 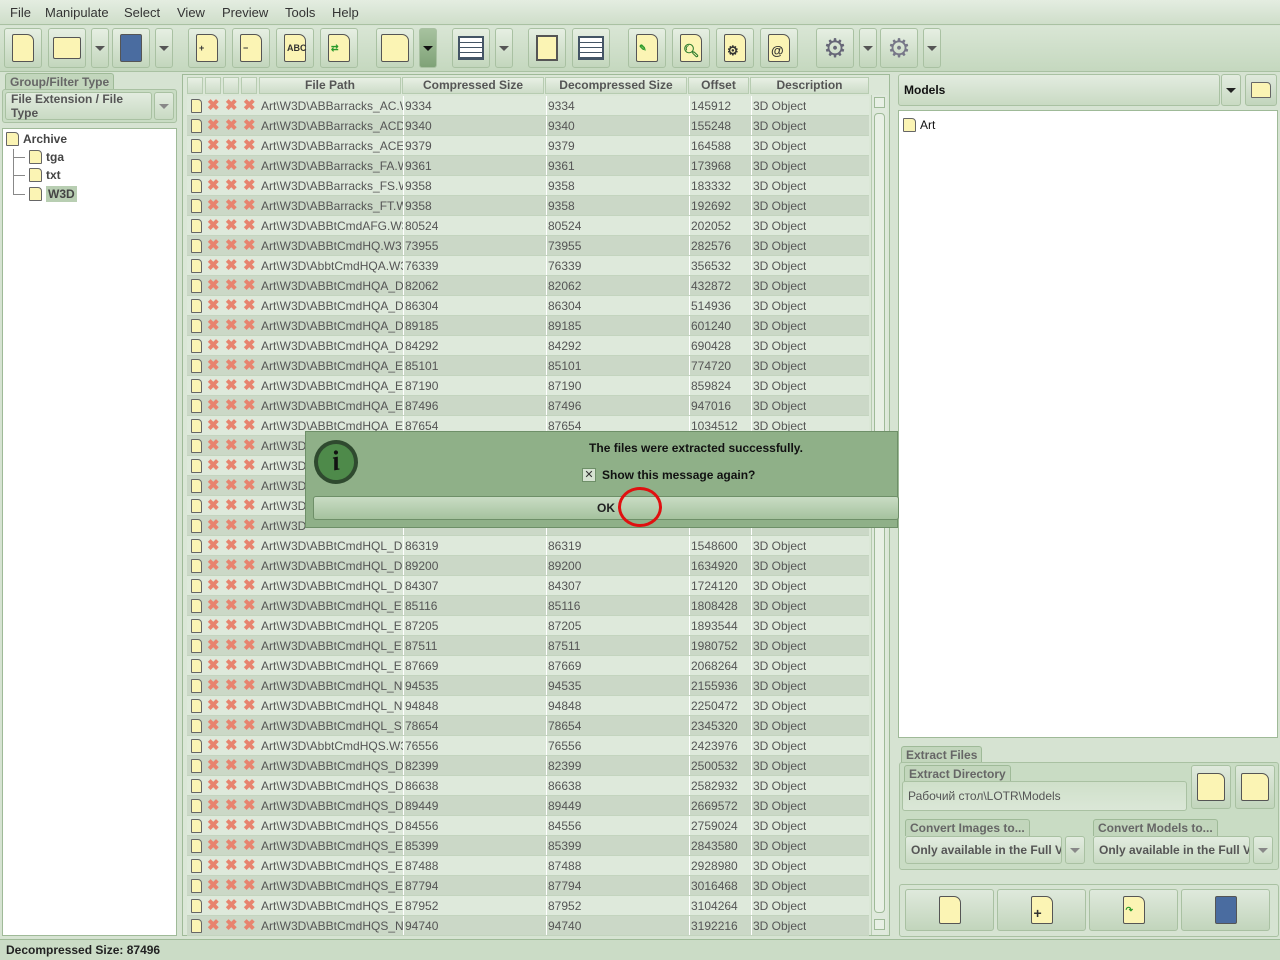 What do you see at coordinates (647, 48) in the screenshot?
I see `write-button: ✎` at bounding box center [647, 48].